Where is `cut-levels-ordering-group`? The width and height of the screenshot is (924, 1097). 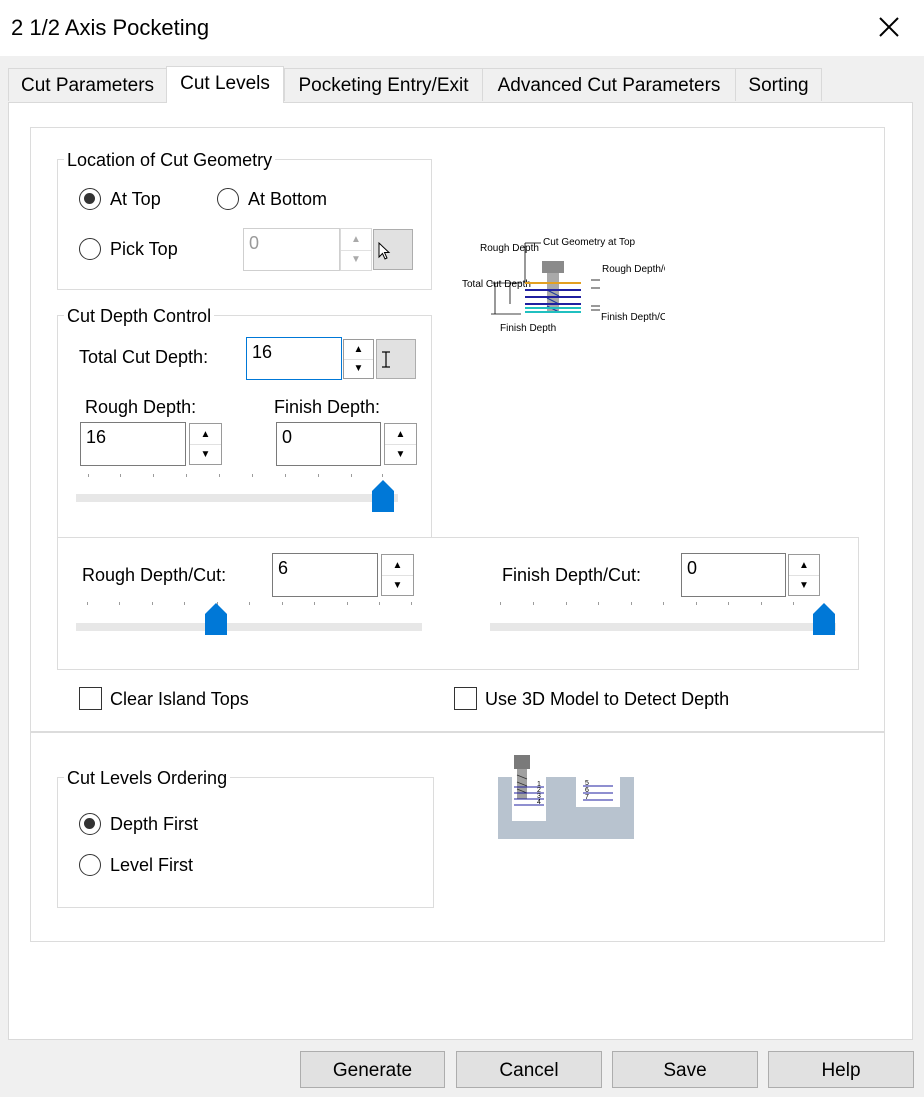 cut-levels-ordering-group is located at coordinates (245, 842).